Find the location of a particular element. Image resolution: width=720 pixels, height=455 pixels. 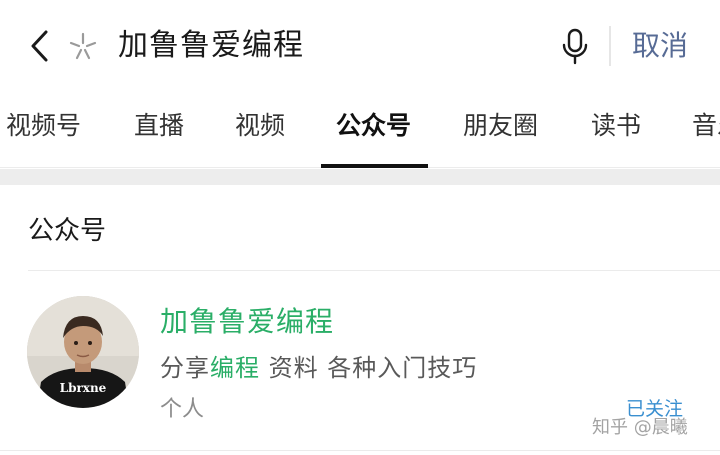

tab-live: 直播 is located at coordinates (159, 126).